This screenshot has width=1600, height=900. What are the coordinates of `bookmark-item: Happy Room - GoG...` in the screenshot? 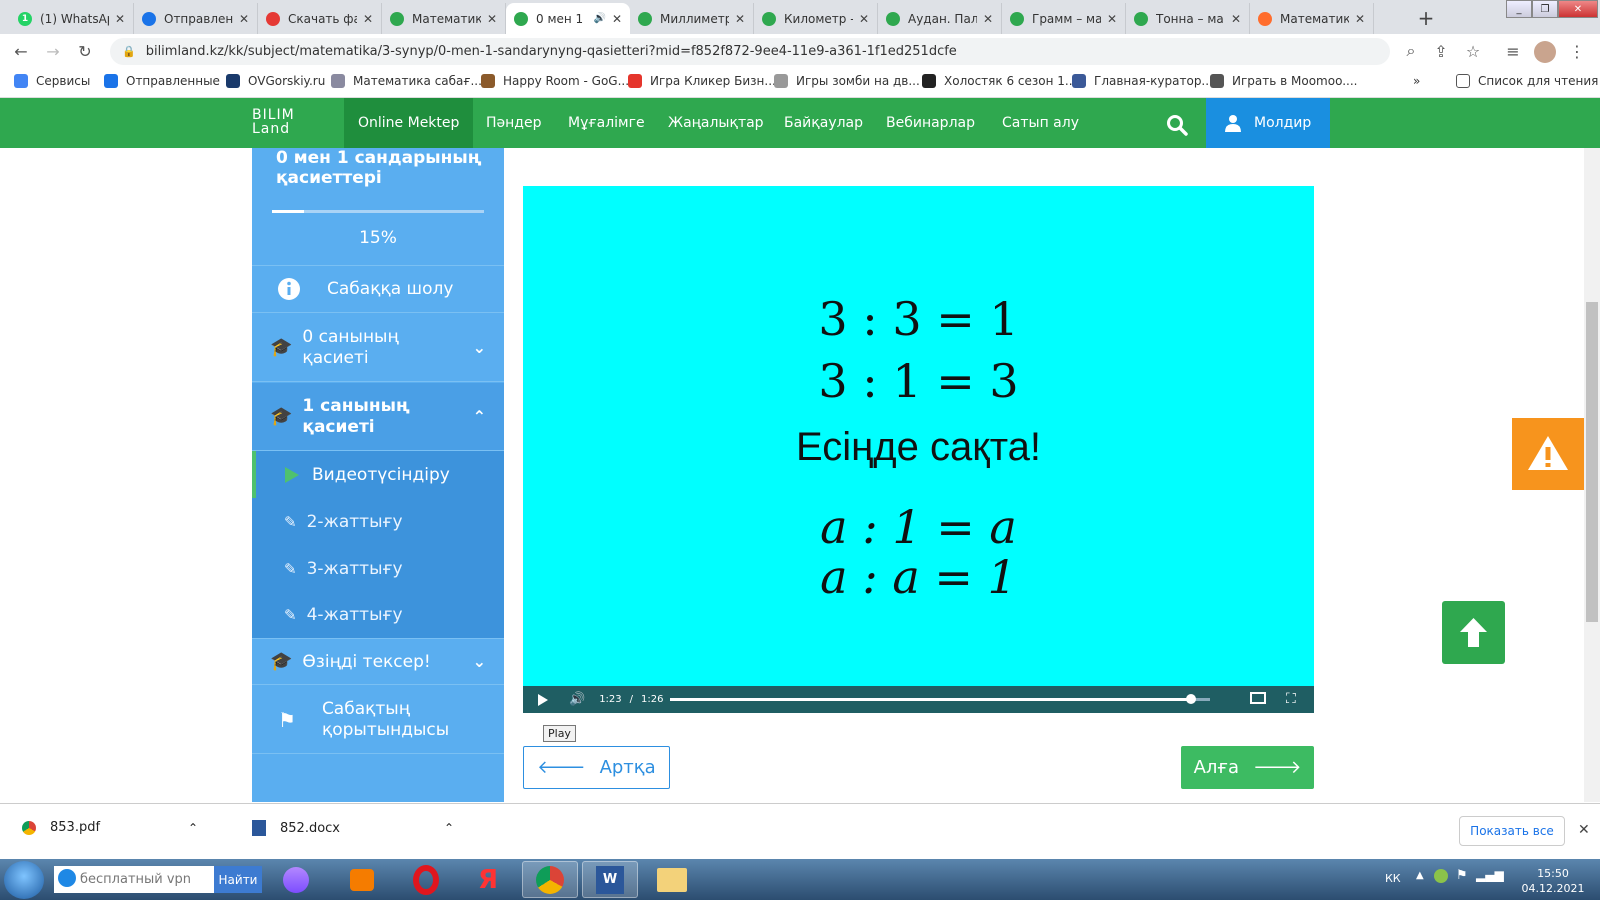 It's located at (555, 81).